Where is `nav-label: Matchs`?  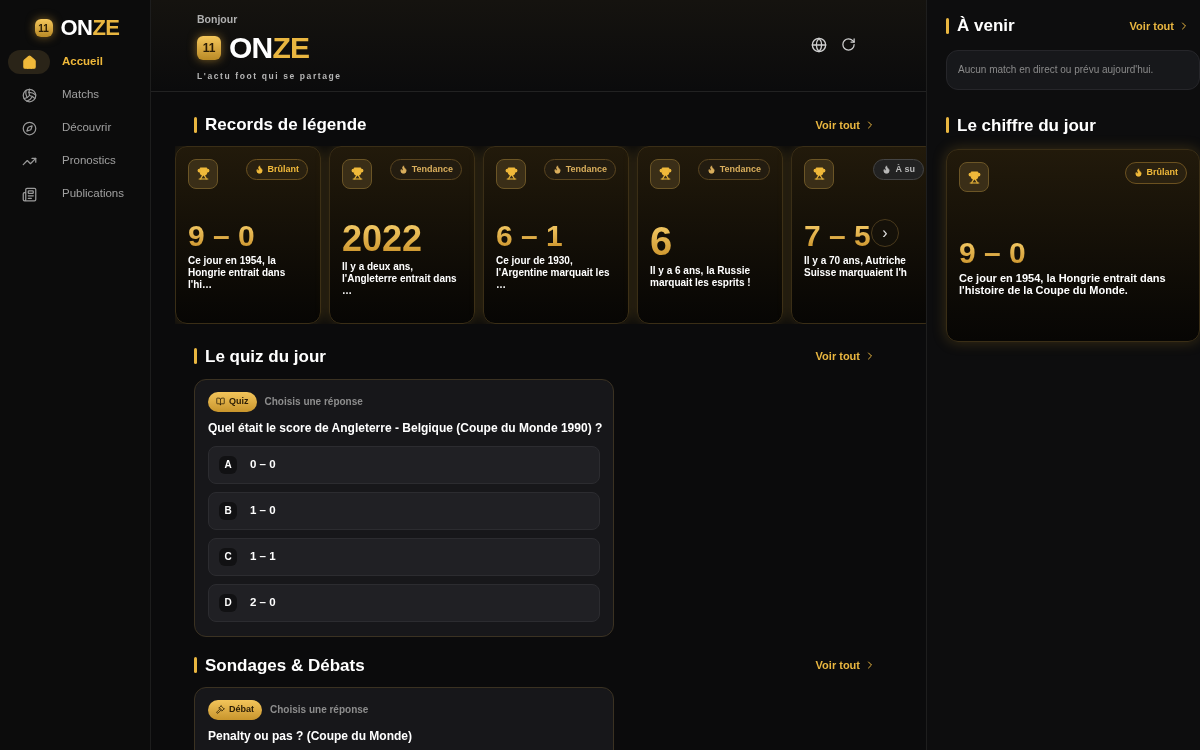 nav-label: Matchs is located at coordinates (81, 95).